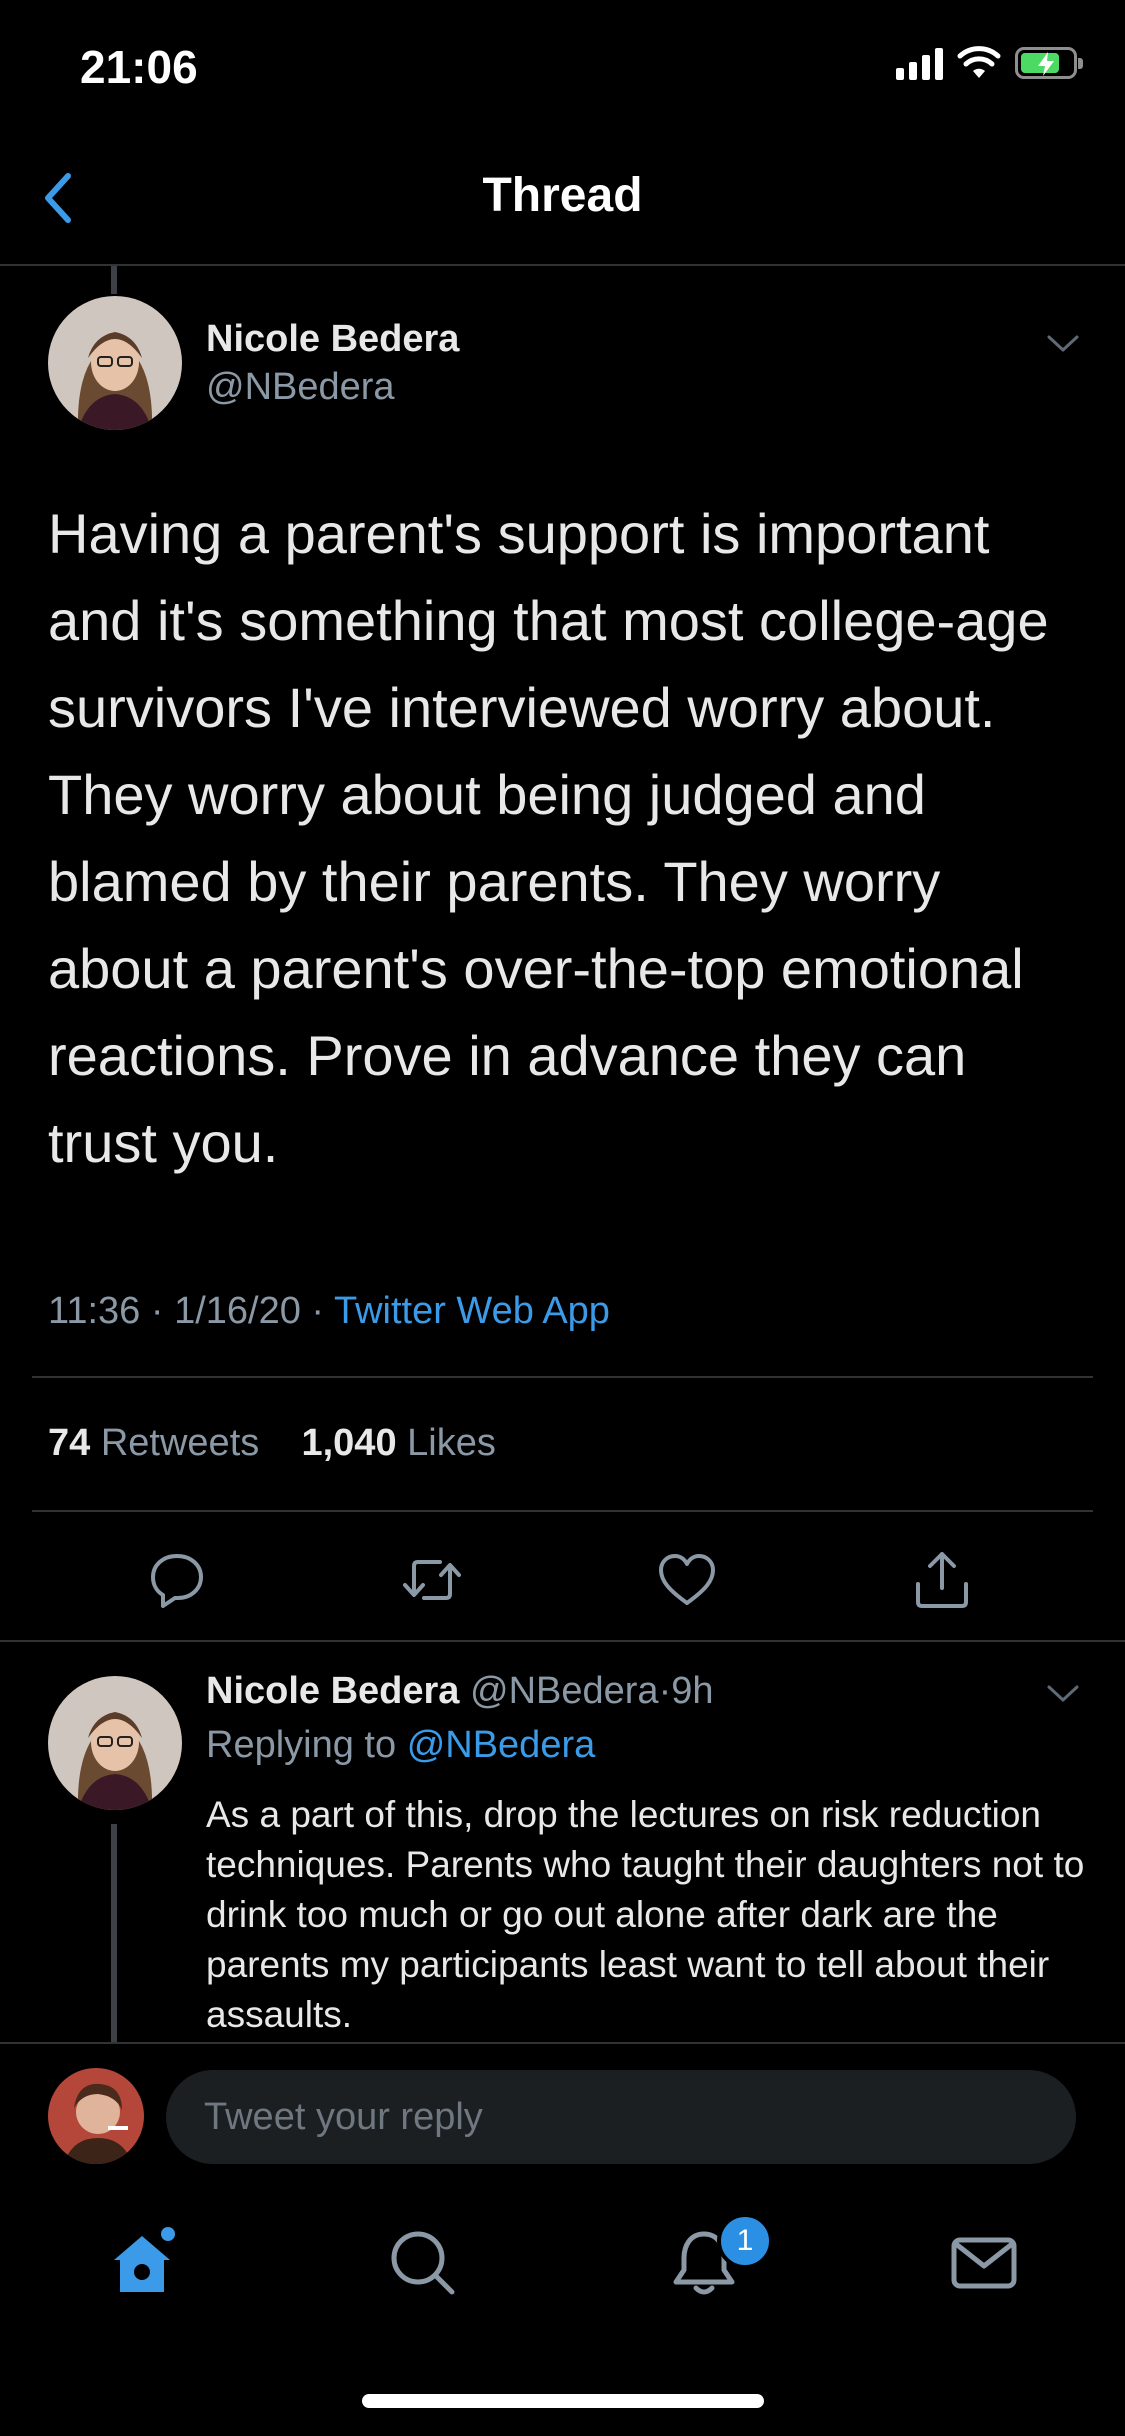 The width and height of the screenshot is (1125, 2436). Describe the element at coordinates (692, 1691) in the screenshot. I see `reply-age: 9h` at that location.